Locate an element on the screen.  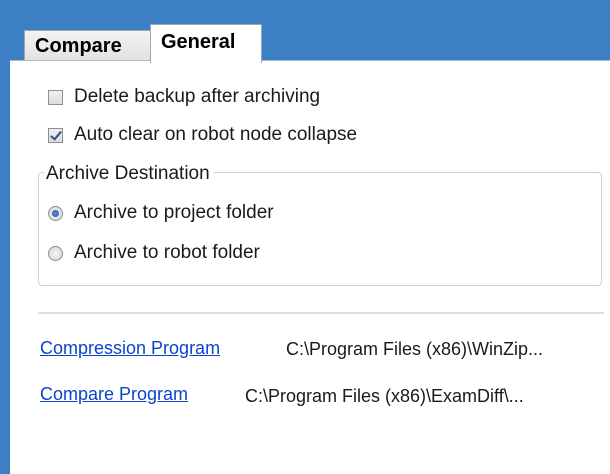
archive-robot-label: Archive to robot folder is located at coordinates (167, 252).